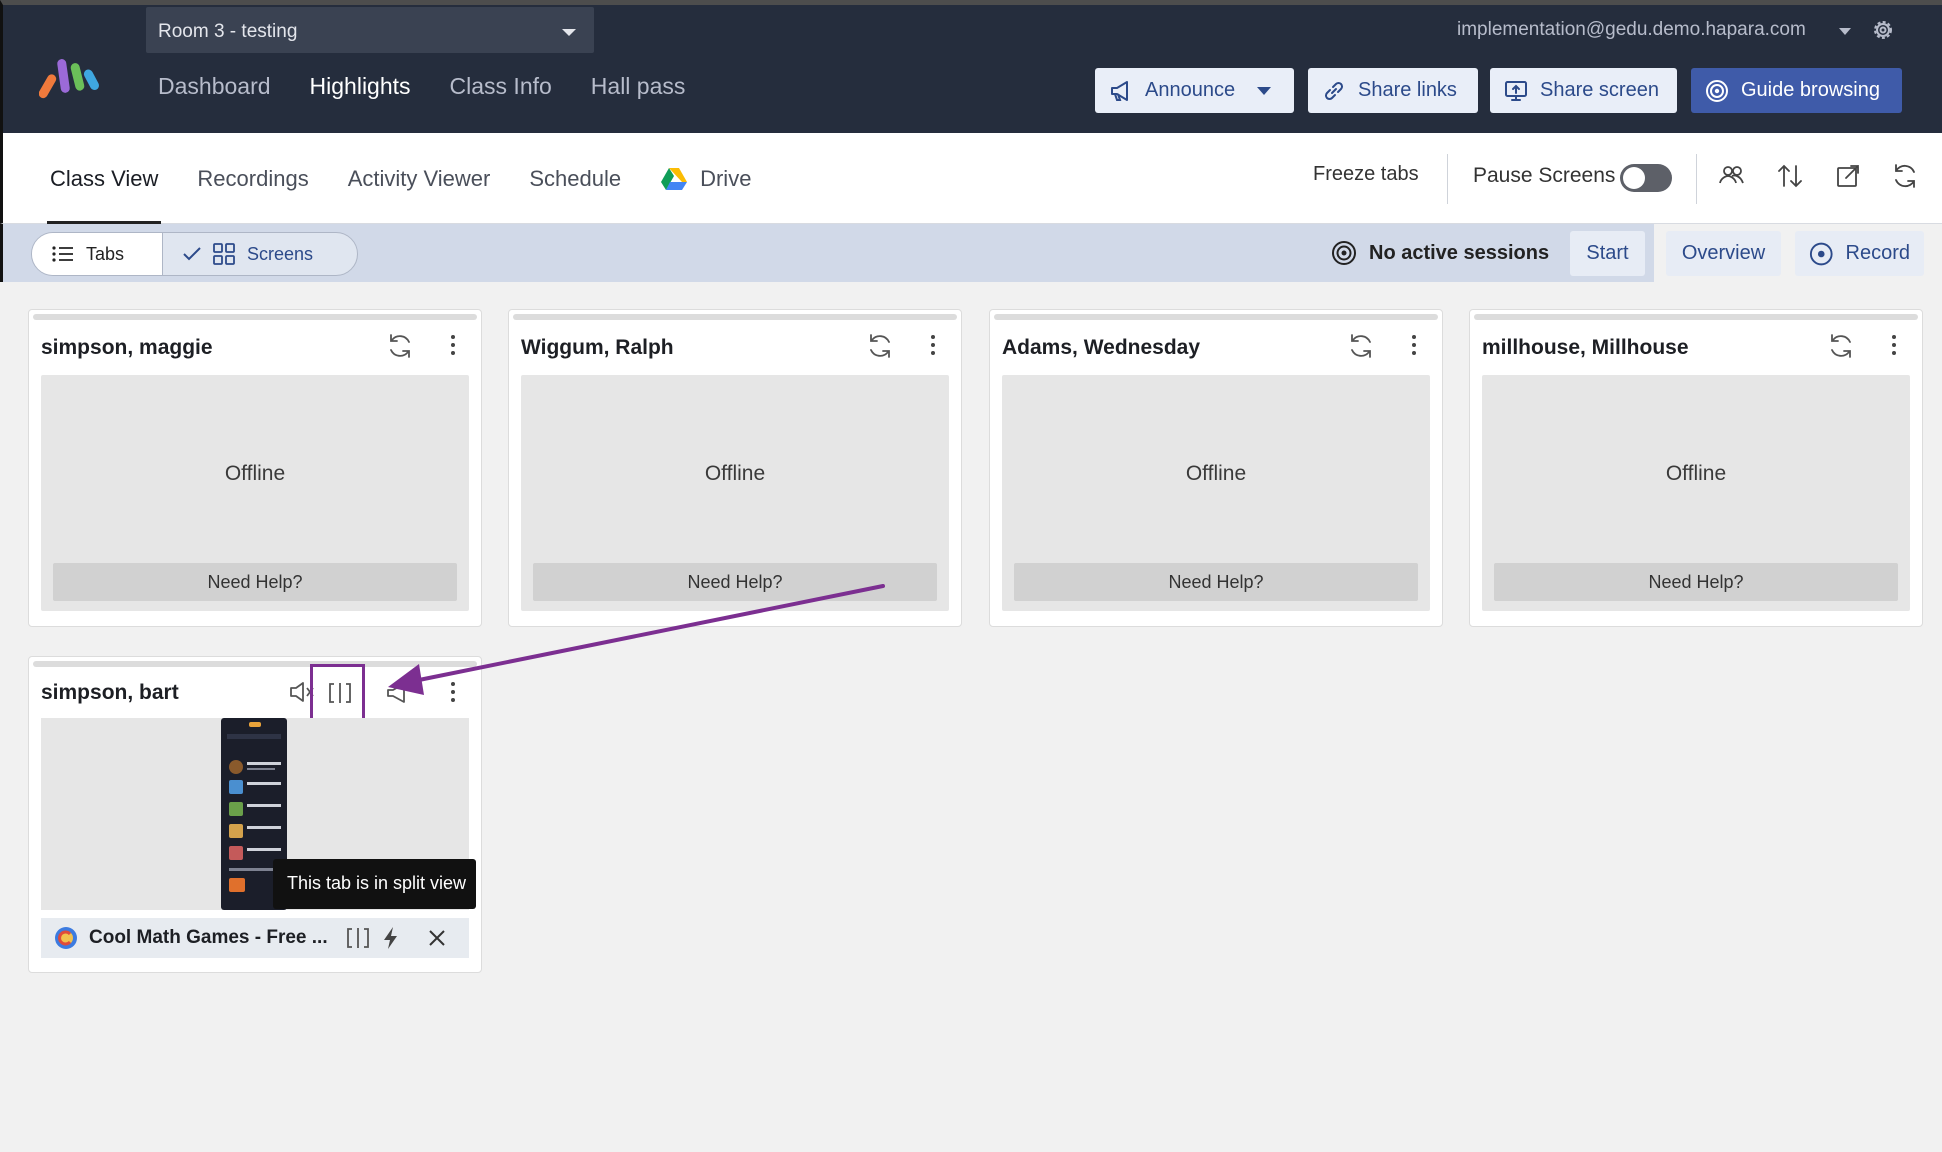  I want to click on group-users-icon, so click(1732, 176).